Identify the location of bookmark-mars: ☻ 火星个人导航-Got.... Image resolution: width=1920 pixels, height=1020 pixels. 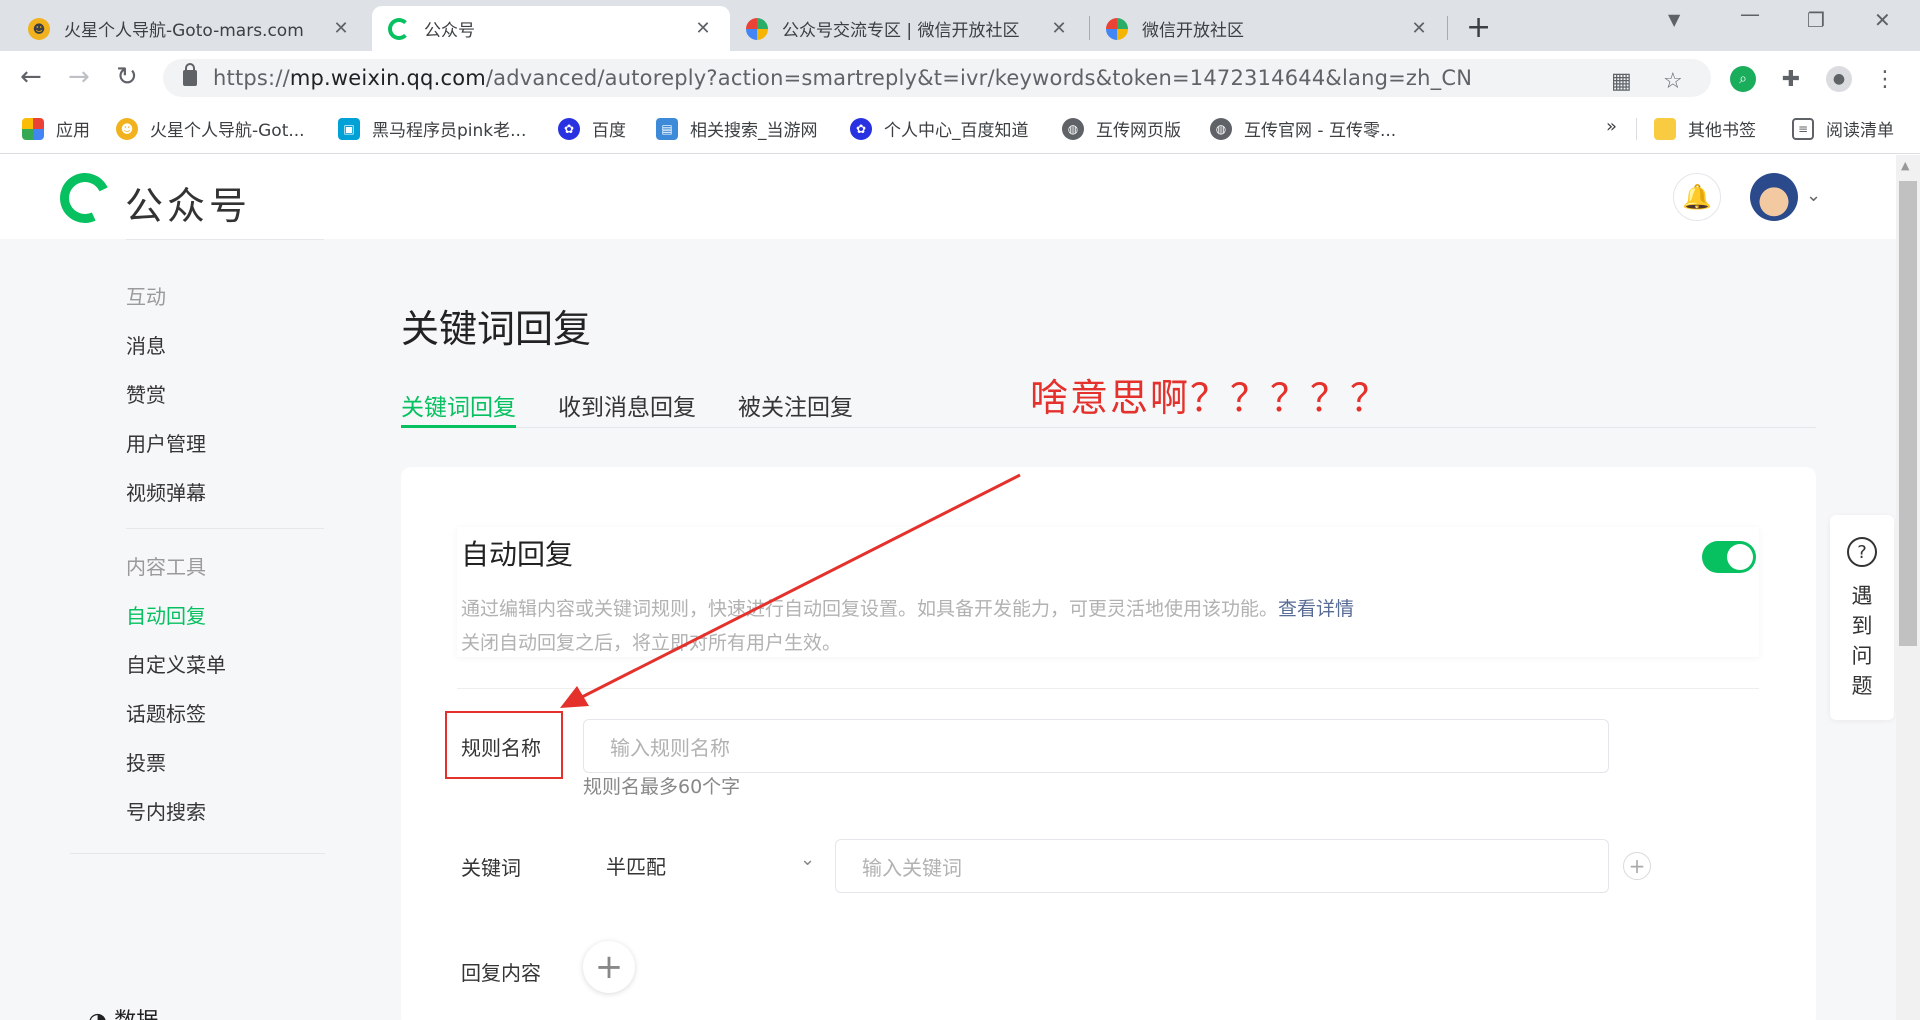
(210, 128).